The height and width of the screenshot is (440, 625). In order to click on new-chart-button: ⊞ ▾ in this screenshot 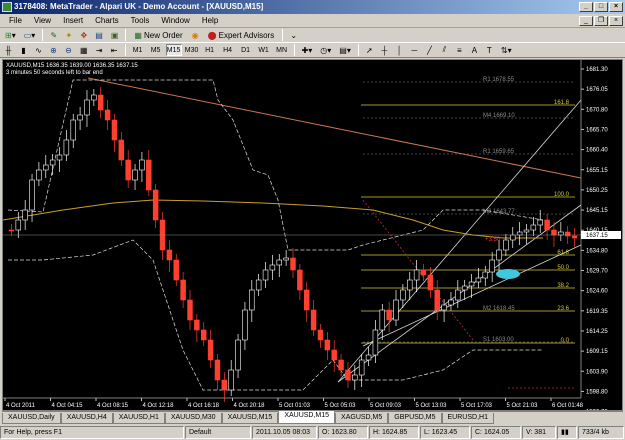, I will do `click(10, 35)`.